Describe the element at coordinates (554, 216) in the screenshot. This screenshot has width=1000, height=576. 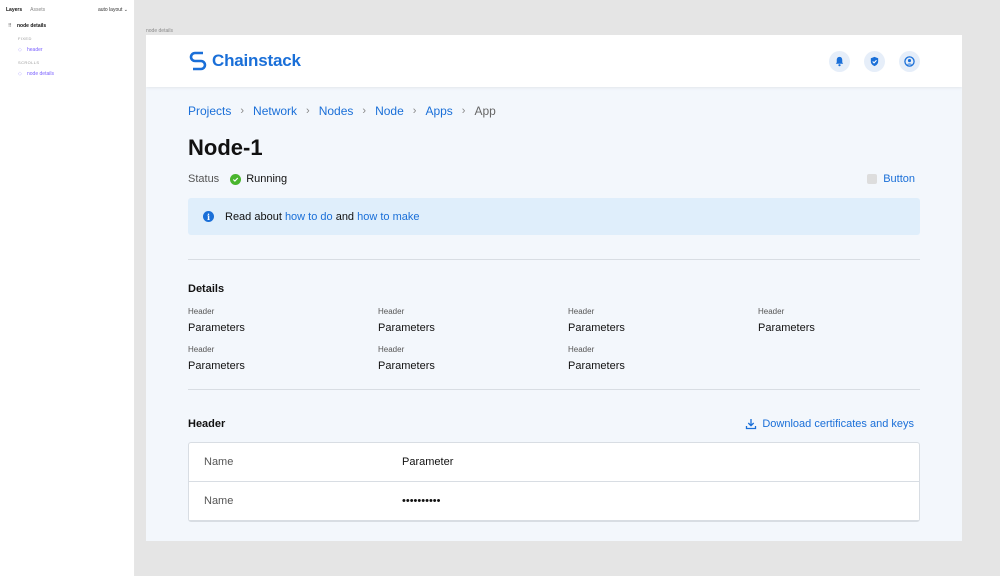
I see `info-banner: i Read about how to do and how to make` at that location.